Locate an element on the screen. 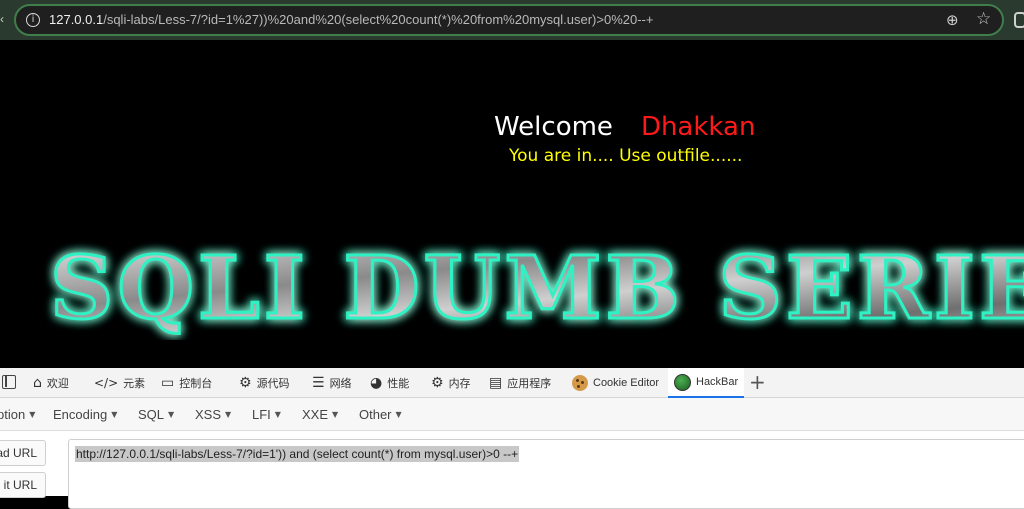  tab-performance: ◕ 性能 is located at coordinates (389, 383).